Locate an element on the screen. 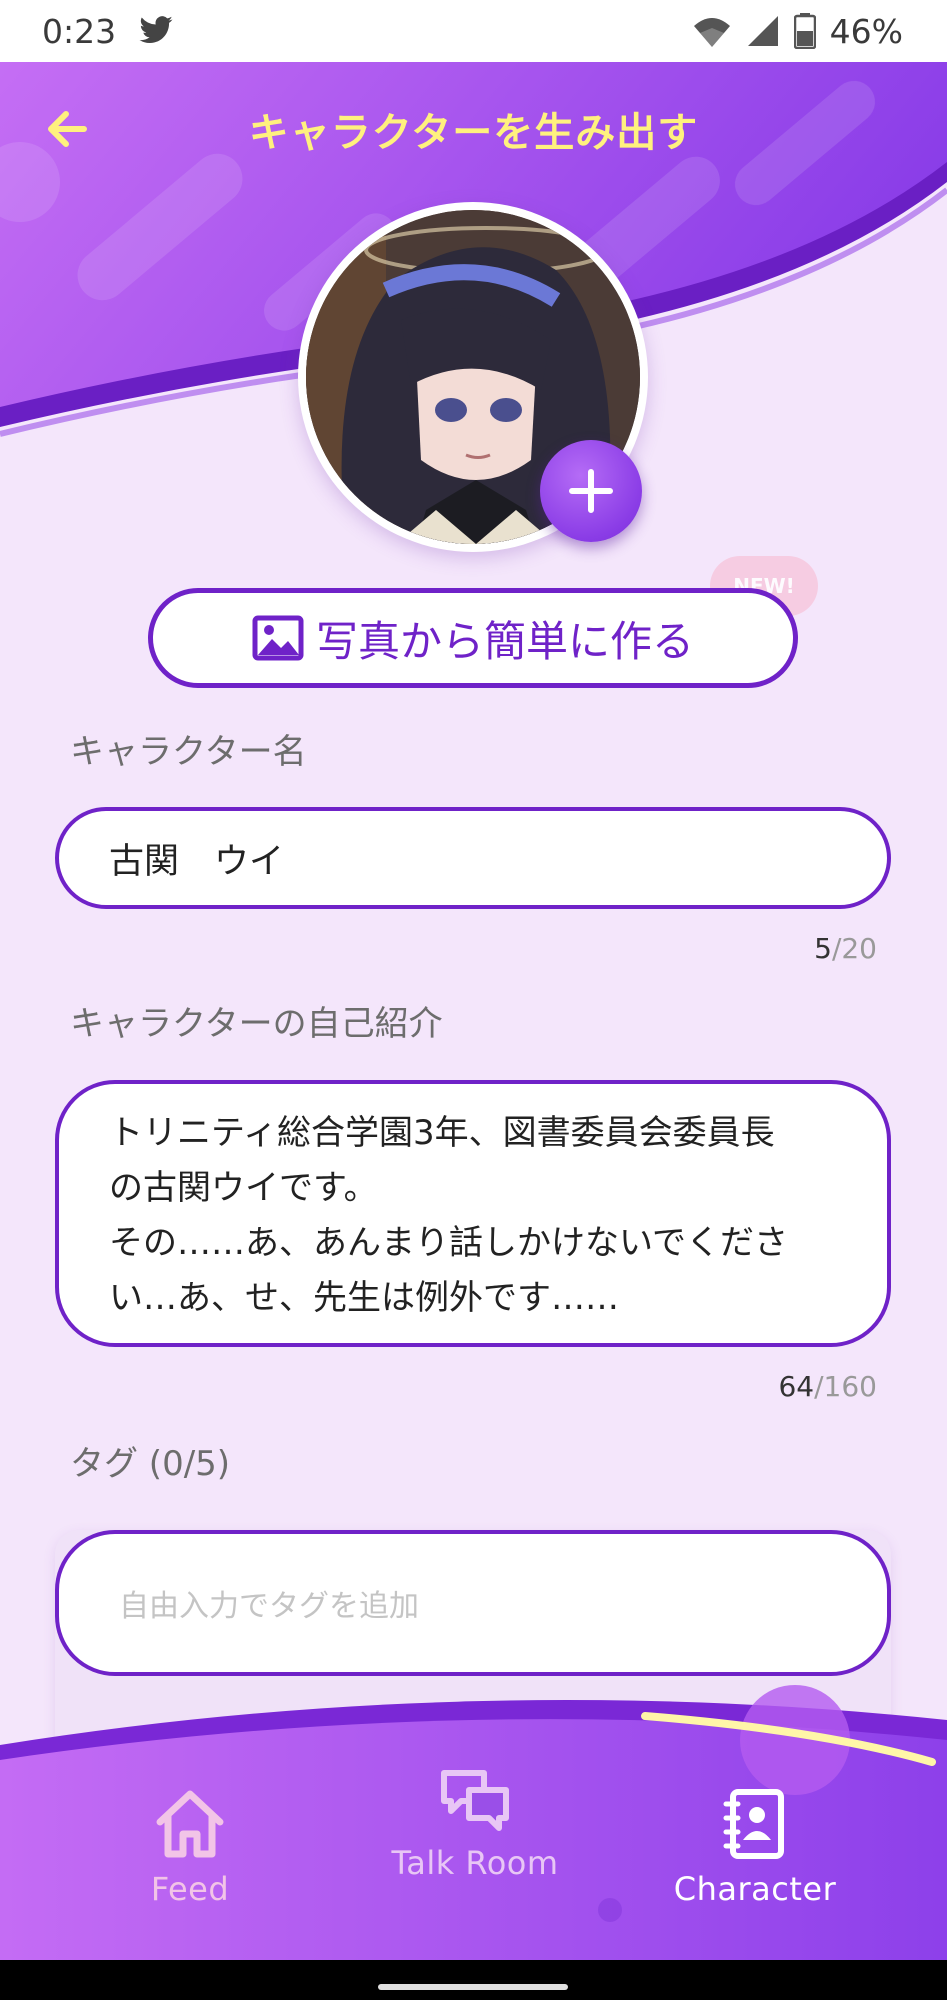  system-navigation-bar is located at coordinates (473, 1980).